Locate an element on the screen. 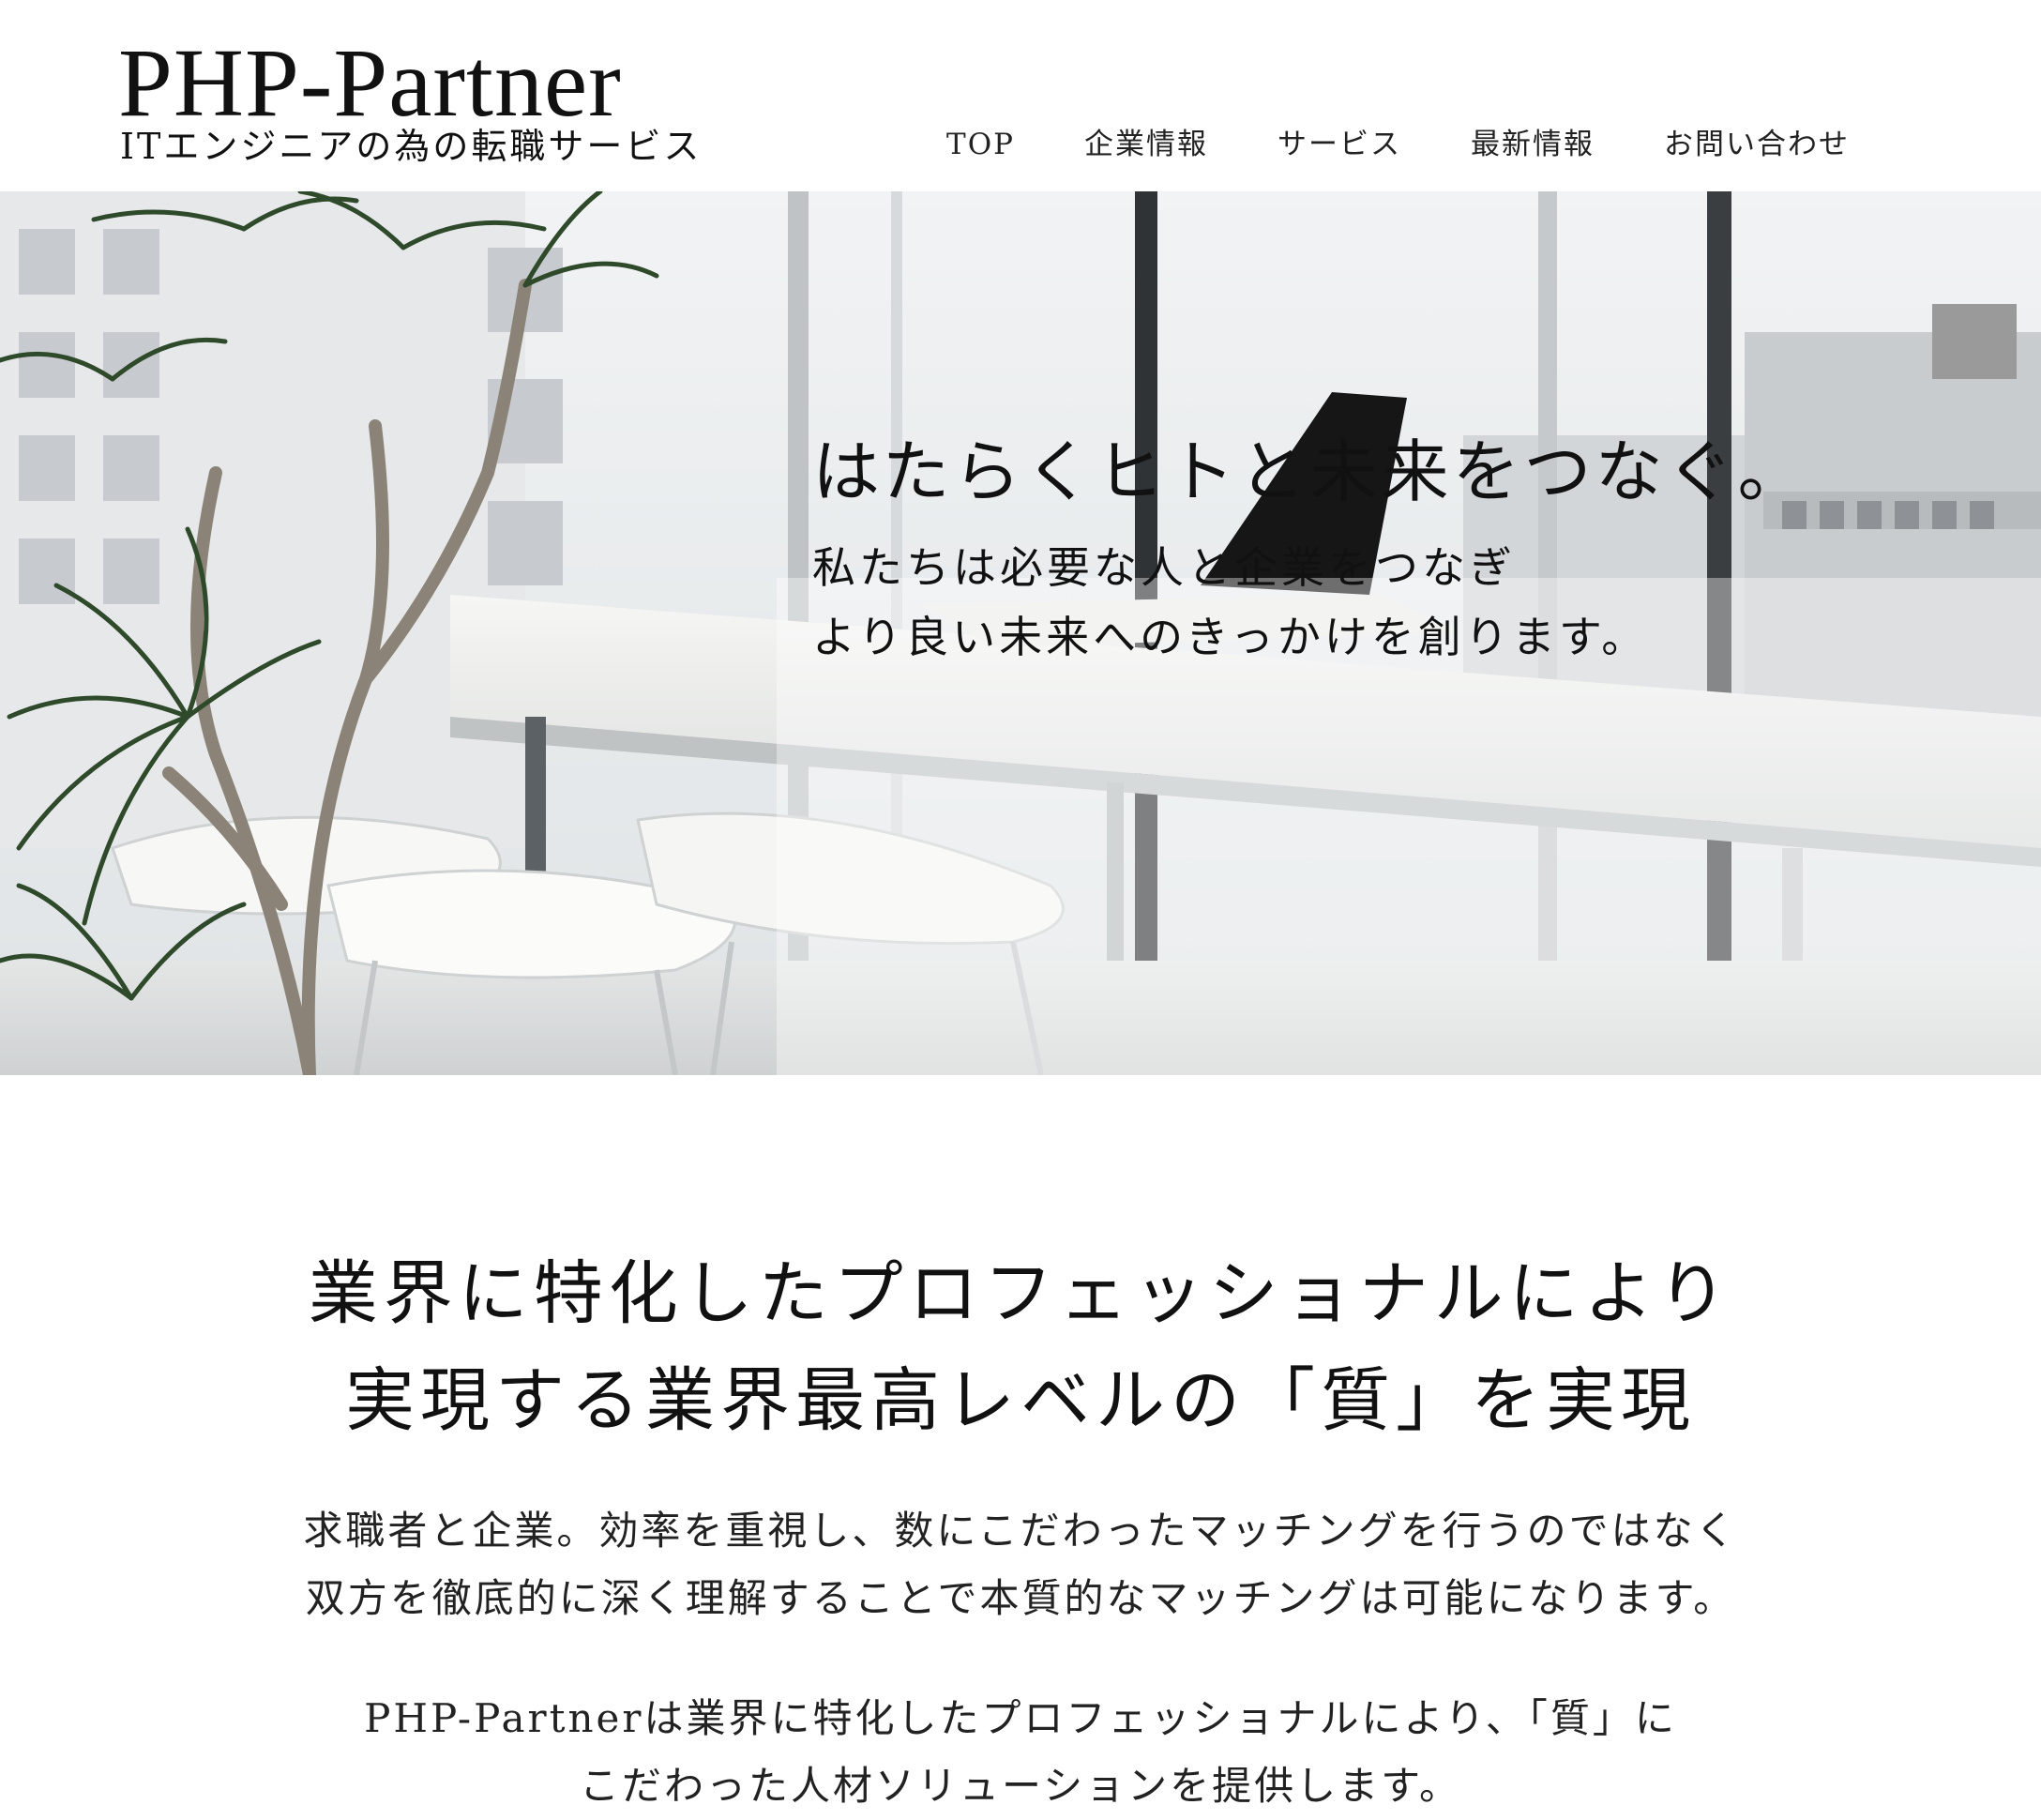 The image size is (2041, 1820). intro-heading-line: 業界に特化したプロフェッショナルにより is located at coordinates (1020, 1293).